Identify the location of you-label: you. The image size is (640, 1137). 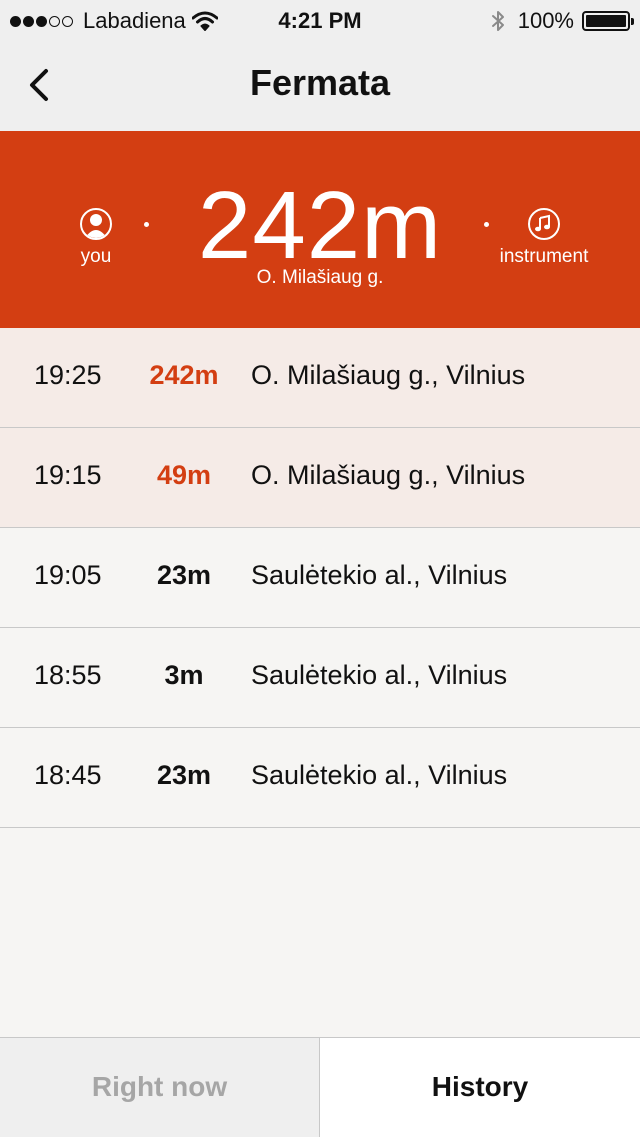
(96, 256).